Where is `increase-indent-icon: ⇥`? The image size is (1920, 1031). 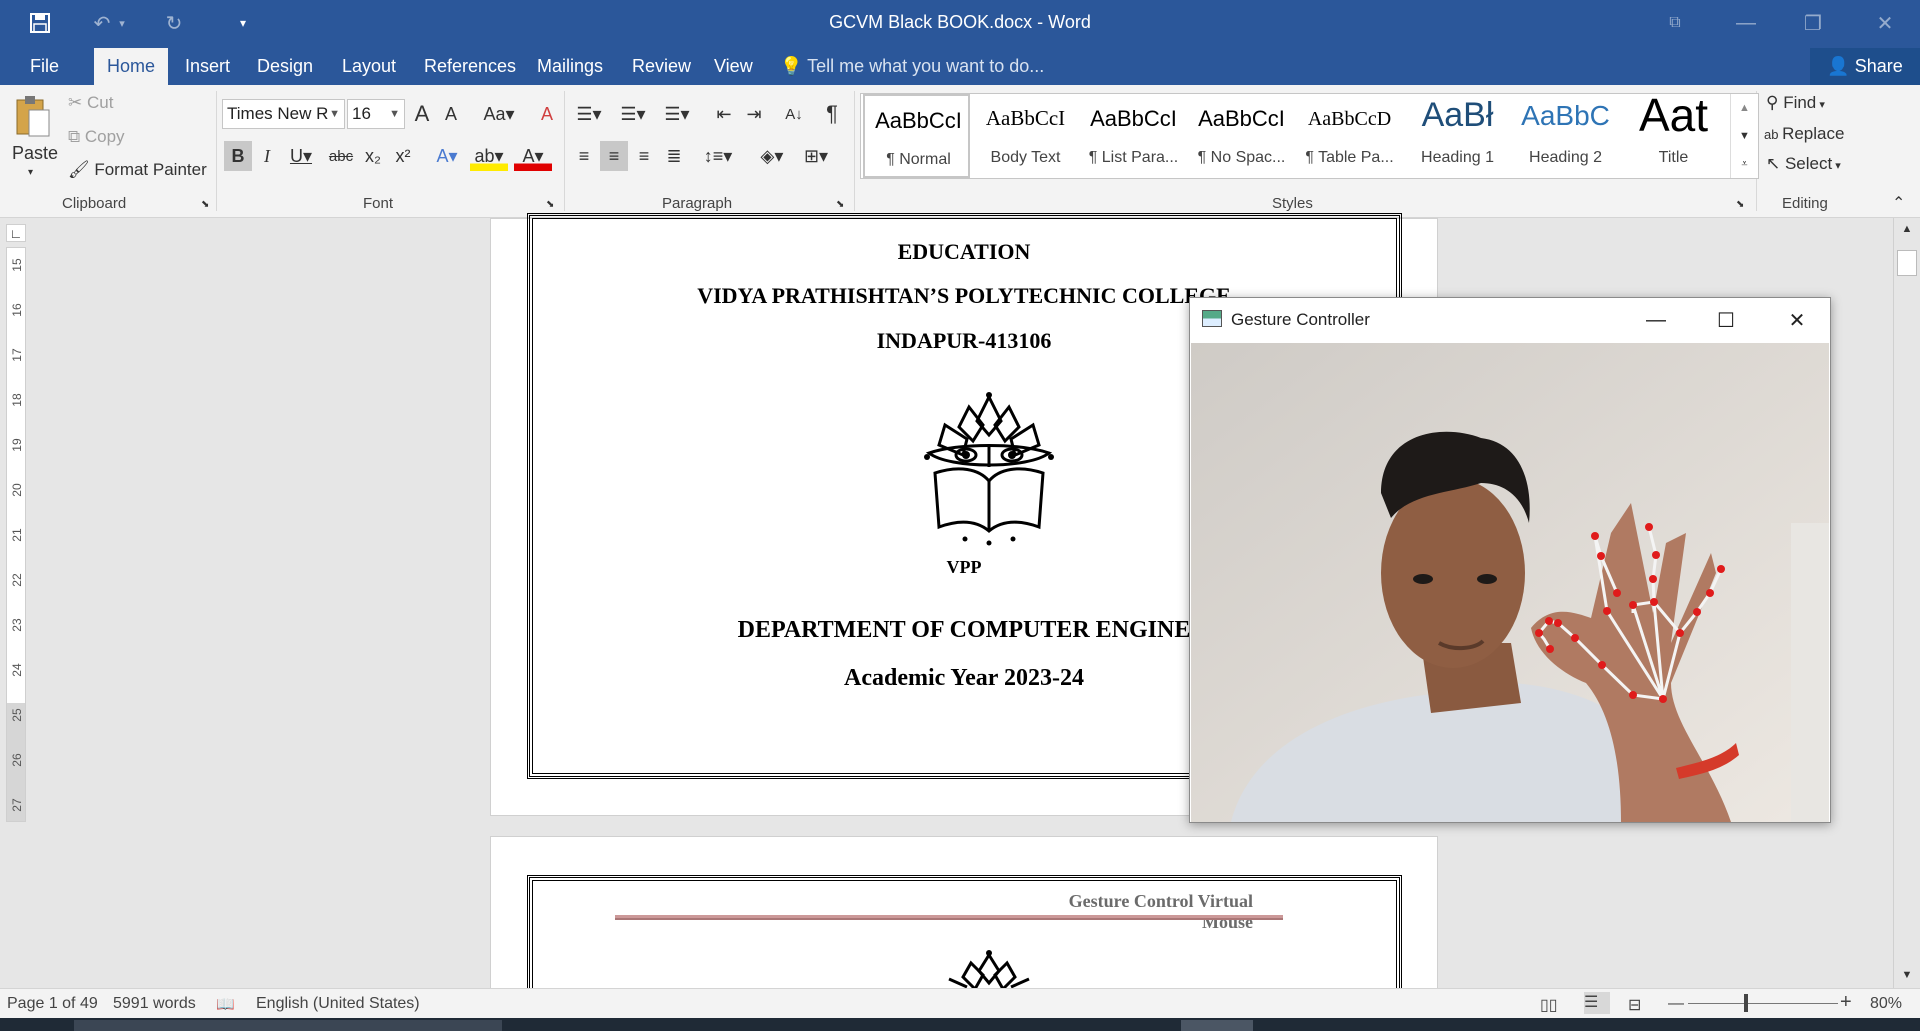
increase-indent-icon: ⇥ is located at coordinates (754, 114).